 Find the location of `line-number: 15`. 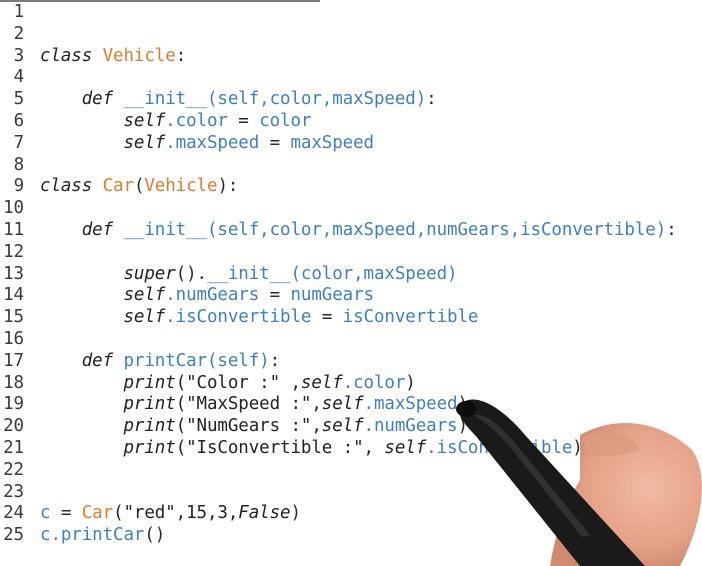

line-number: 15 is located at coordinates (13, 317).